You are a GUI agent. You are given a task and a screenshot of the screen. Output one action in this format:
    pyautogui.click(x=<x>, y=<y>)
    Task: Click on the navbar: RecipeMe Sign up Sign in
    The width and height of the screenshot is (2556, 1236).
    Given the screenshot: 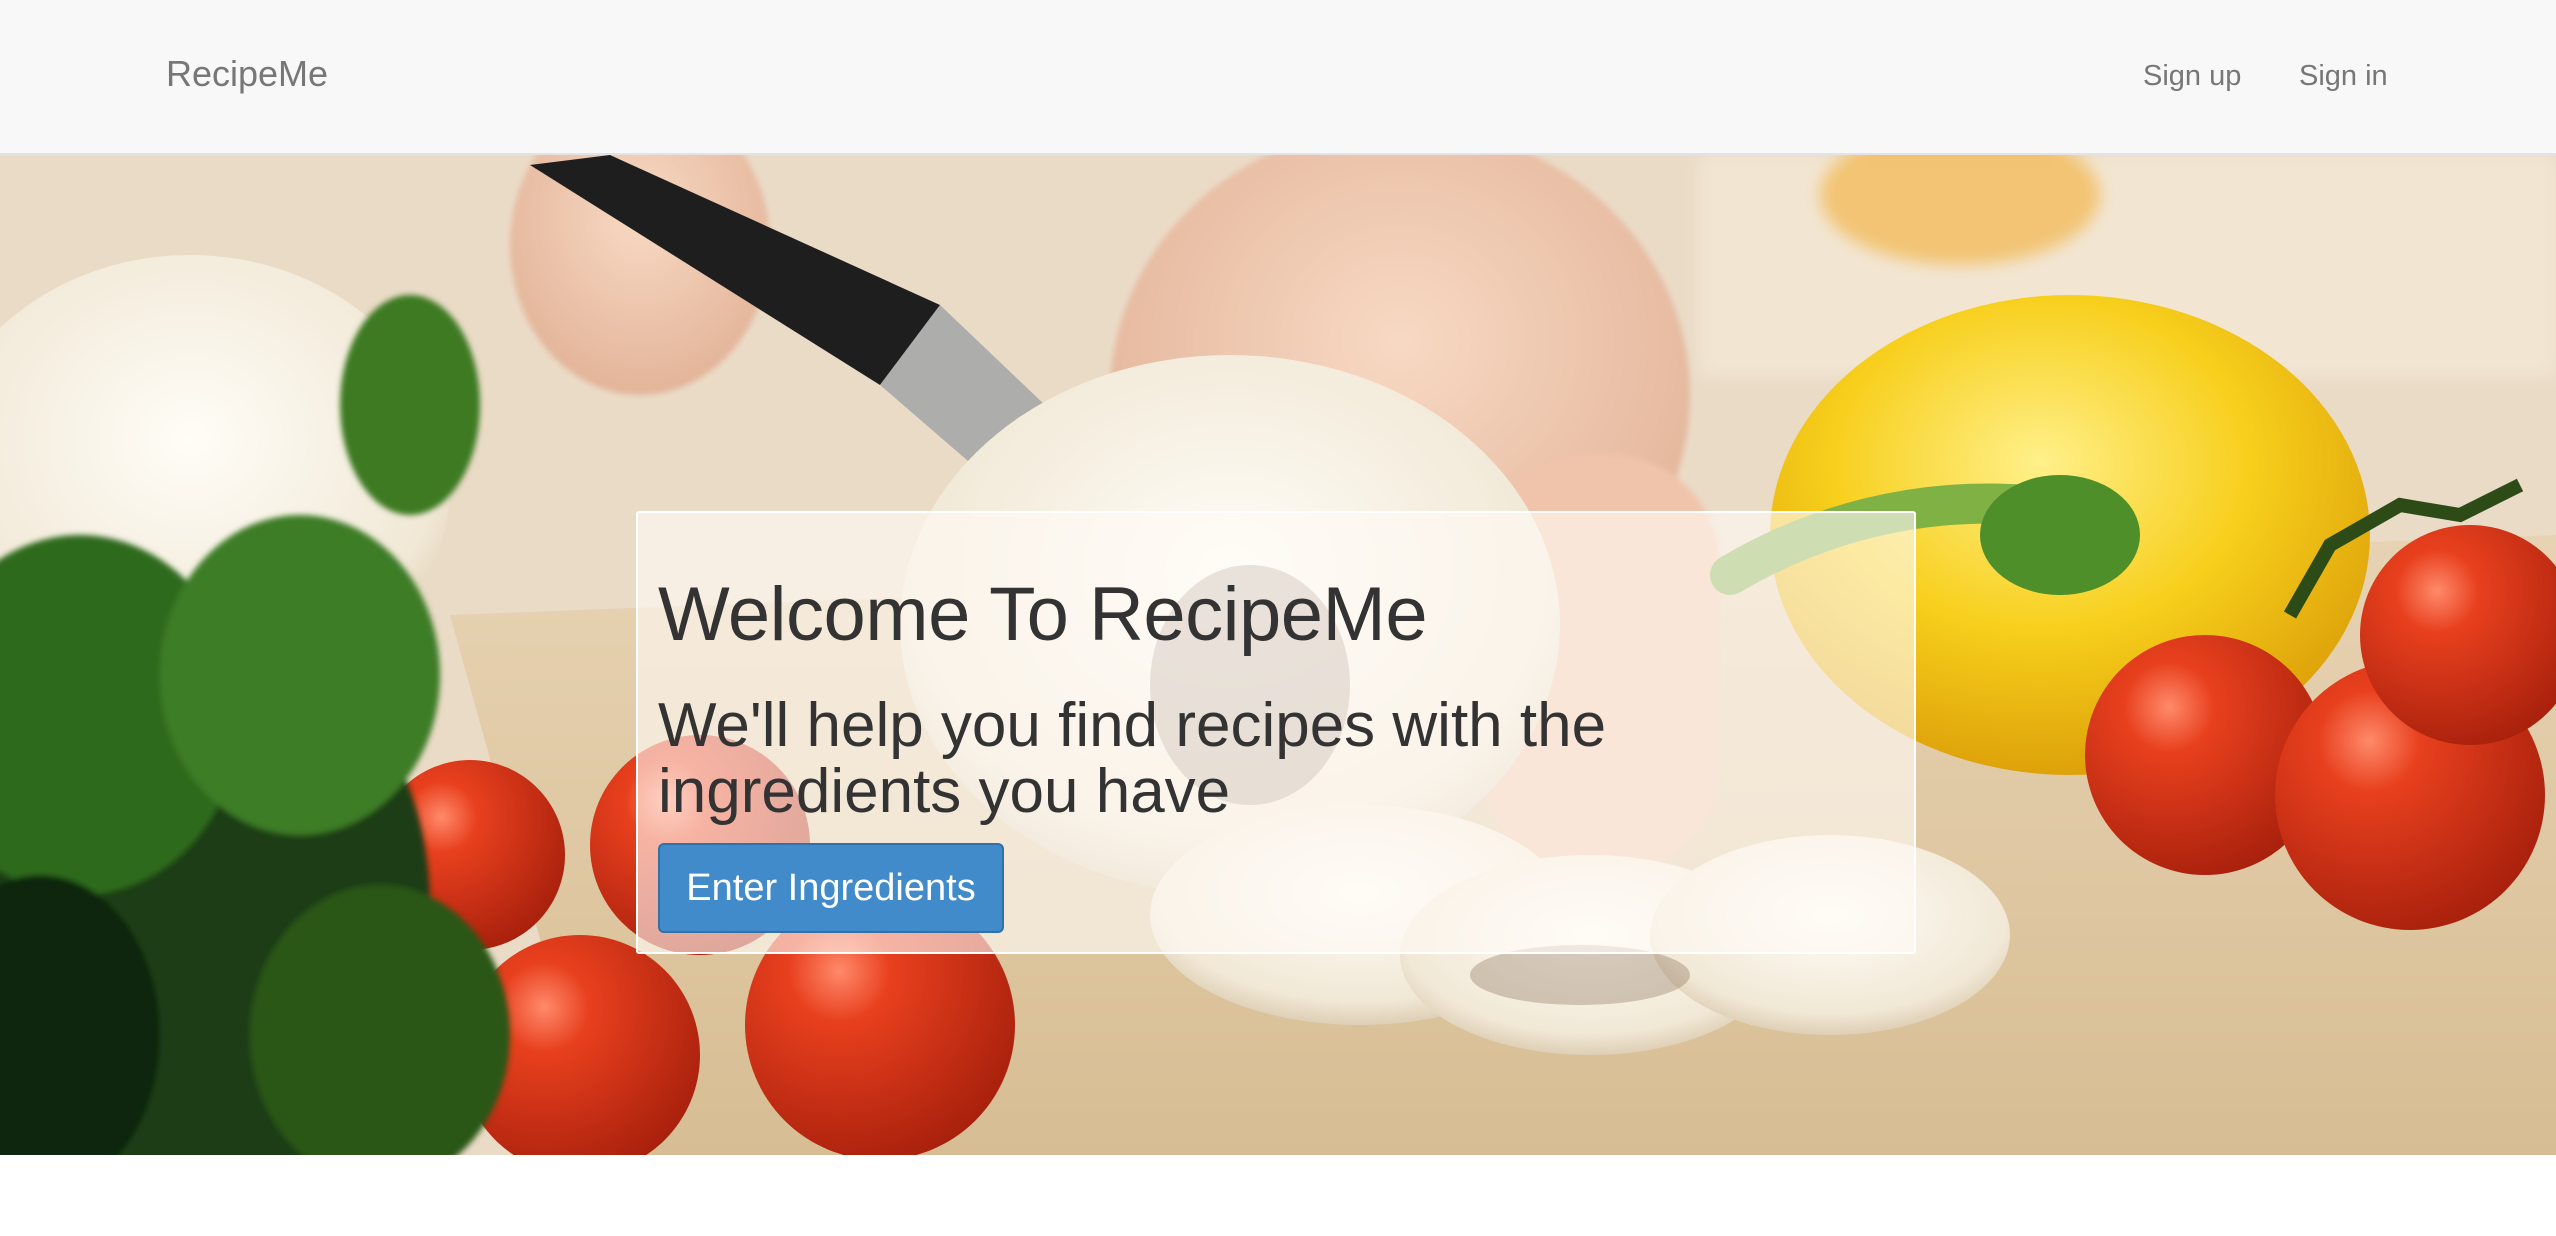 What is the action you would take?
    pyautogui.click(x=1278, y=77)
    